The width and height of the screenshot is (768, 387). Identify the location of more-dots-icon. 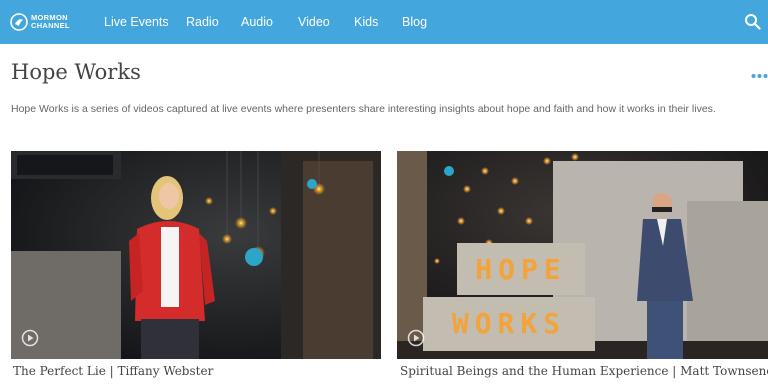
(759, 76).